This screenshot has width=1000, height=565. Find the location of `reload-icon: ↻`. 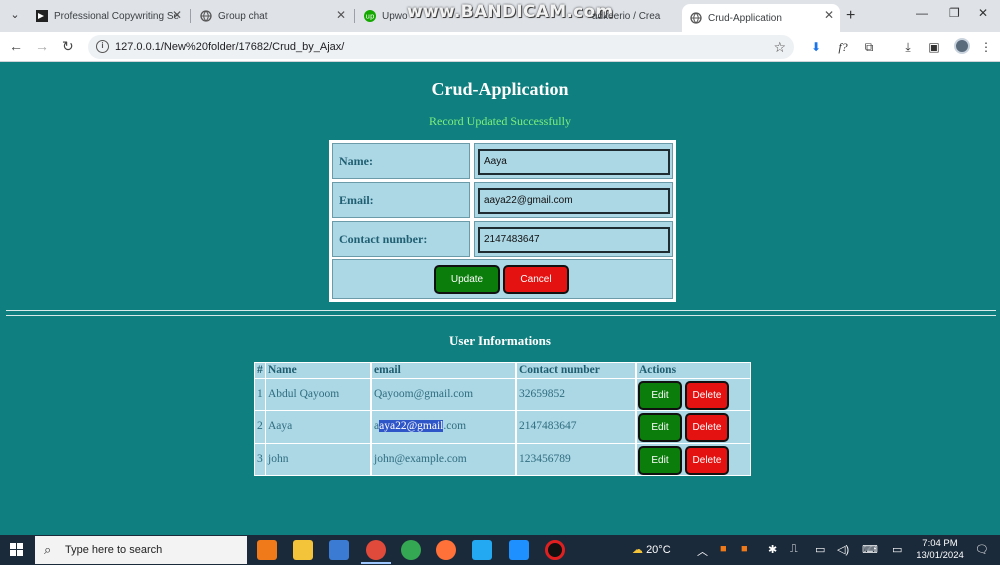

reload-icon: ↻ is located at coordinates (68, 46).